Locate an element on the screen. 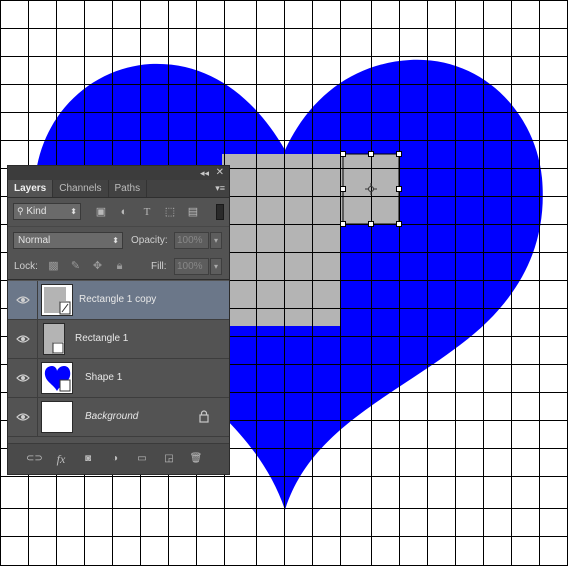  layer-filter-row: ⚲ Kind ⬍ ▣ ◐ T ⬚ ▤ is located at coordinates (118, 212).